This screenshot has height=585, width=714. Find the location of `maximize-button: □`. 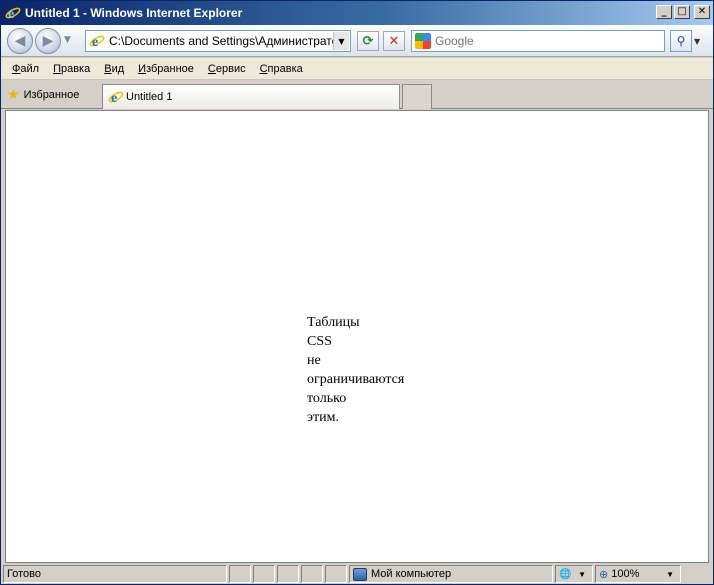

maximize-button: □ is located at coordinates (682, 12).